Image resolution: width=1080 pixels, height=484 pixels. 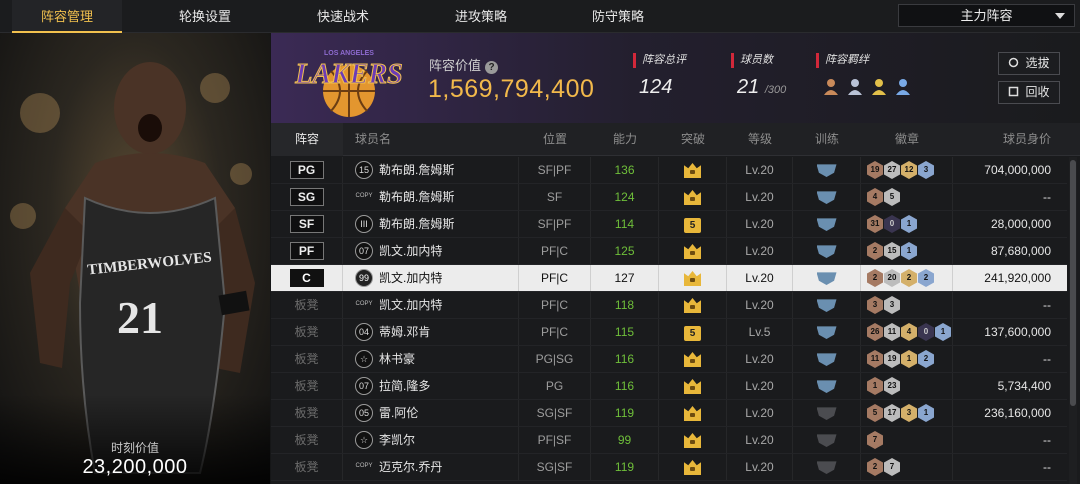 I want to click on badge-icon: 20, so click(x=892, y=278).